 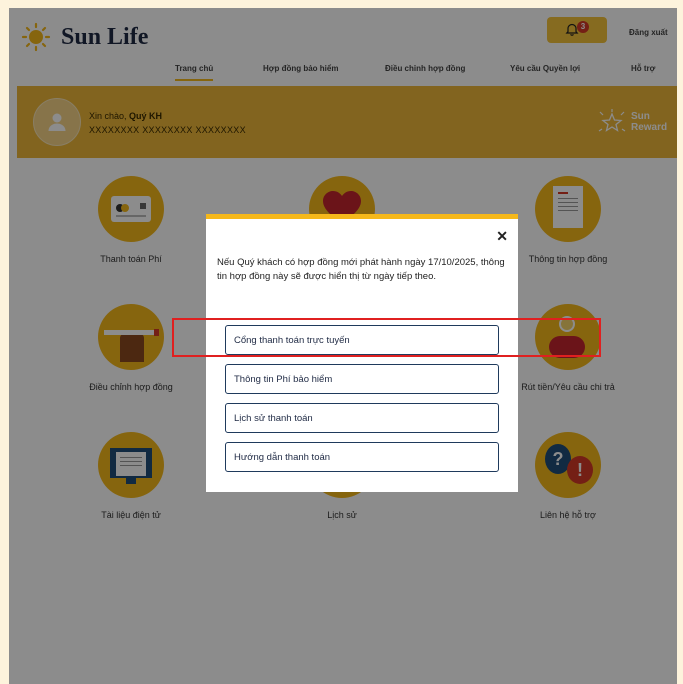 I want to click on premium-info-button: Thông tin Phí bảo hiểm, so click(x=362, y=379).